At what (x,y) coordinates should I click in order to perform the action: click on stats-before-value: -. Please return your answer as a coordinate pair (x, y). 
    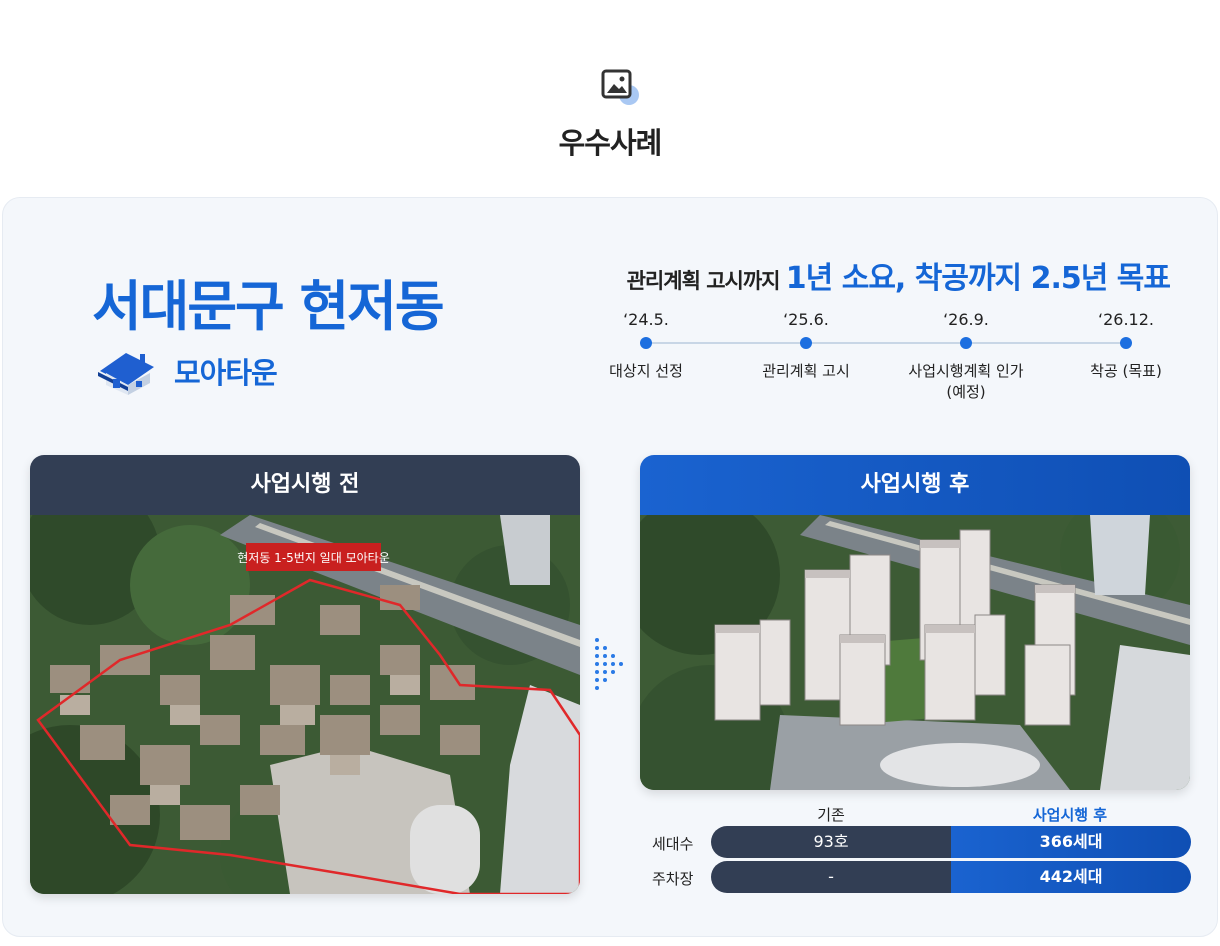
    Looking at the image, I should click on (831, 877).